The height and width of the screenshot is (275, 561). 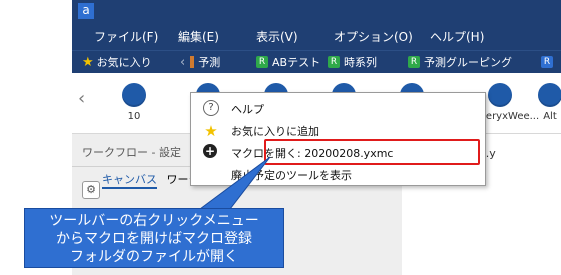 What do you see at coordinates (296, 62) in the screenshot?
I see `fav-item-label: ABテスト` at bounding box center [296, 62].